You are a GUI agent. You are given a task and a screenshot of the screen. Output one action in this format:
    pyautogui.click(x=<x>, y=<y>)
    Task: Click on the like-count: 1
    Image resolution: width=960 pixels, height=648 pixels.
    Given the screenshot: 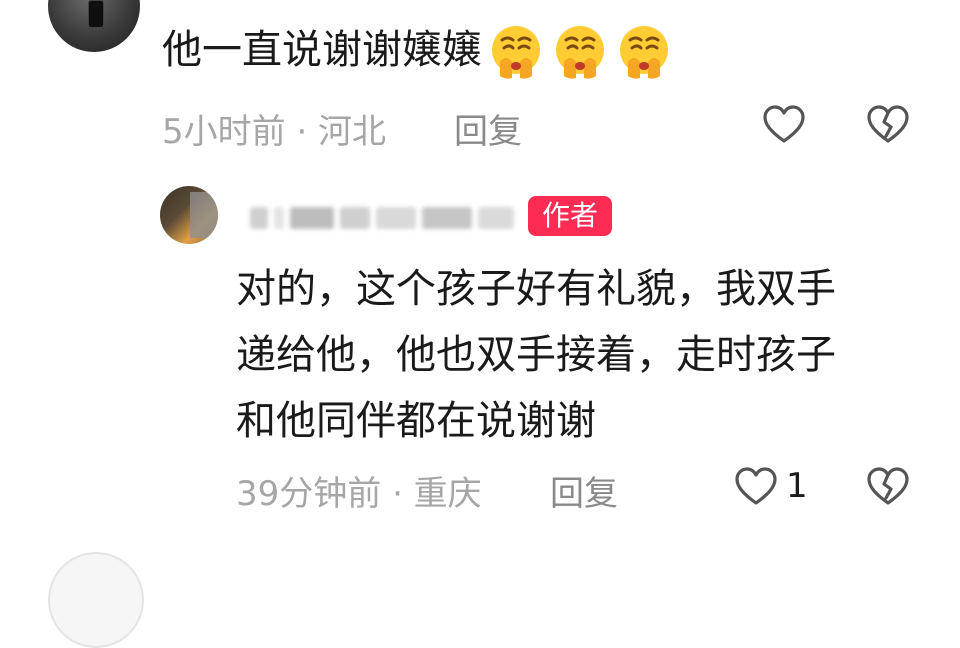 What is the action you would take?
    pyautogui.click(x=797, y=486)
    